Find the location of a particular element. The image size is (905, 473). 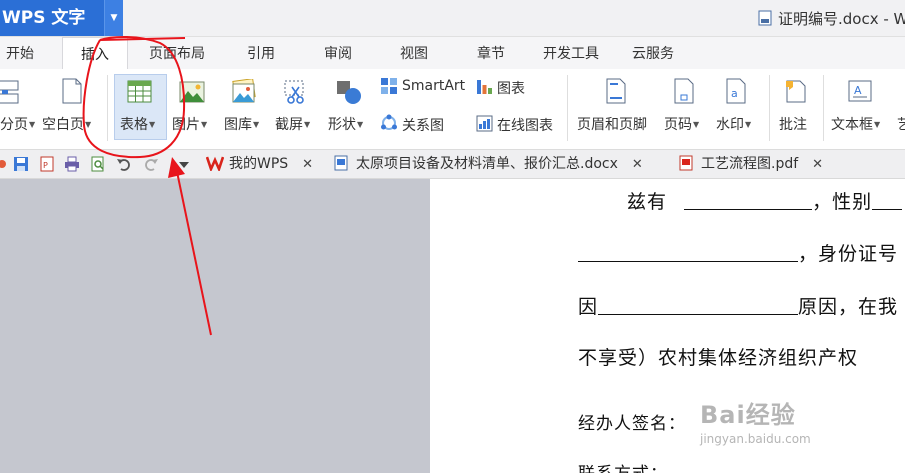

tab-developer: 开发工具 is located at coordinates (571, 53).